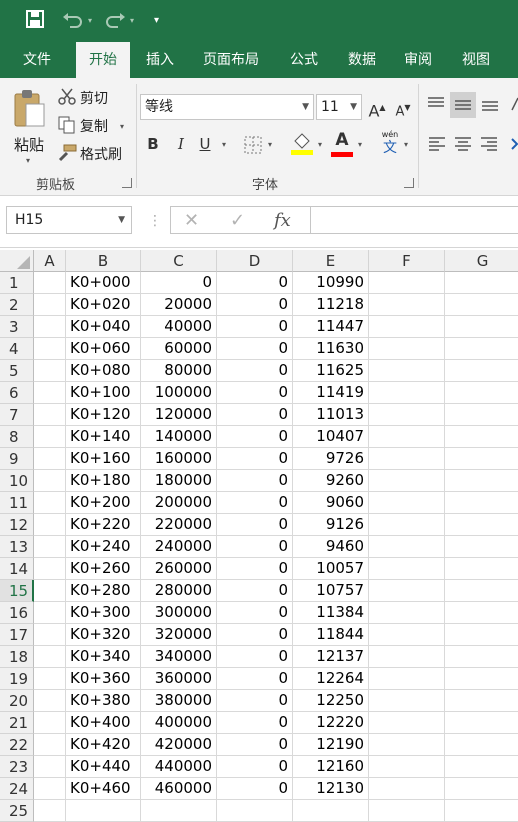  I want to click on cell-f15, so click(407, 591).